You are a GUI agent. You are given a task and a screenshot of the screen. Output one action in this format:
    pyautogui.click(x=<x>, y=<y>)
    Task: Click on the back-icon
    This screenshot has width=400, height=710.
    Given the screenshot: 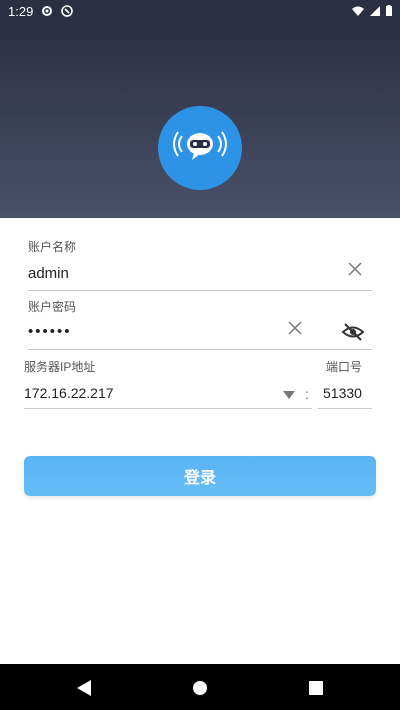 What is the action you would take?
    pyautogui.click(x=84, y=688)
    